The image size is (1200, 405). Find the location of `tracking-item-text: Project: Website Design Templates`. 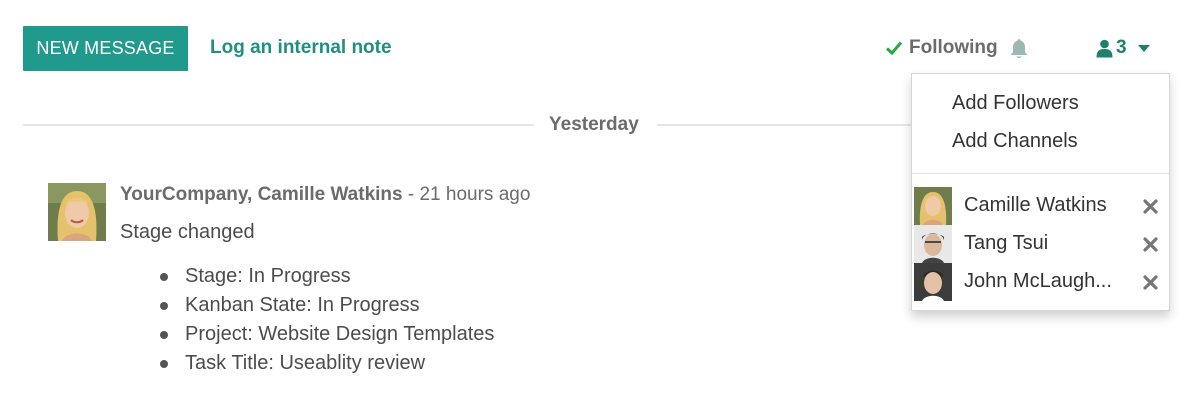

tracking-item-text: Project: Website Design Templates is located at coordinates (340, 334).